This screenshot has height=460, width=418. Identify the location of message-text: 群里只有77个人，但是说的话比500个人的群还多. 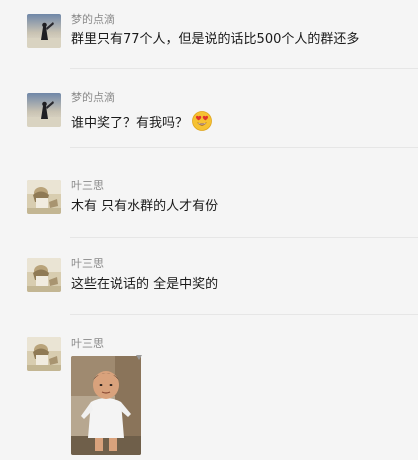
(215, 40).